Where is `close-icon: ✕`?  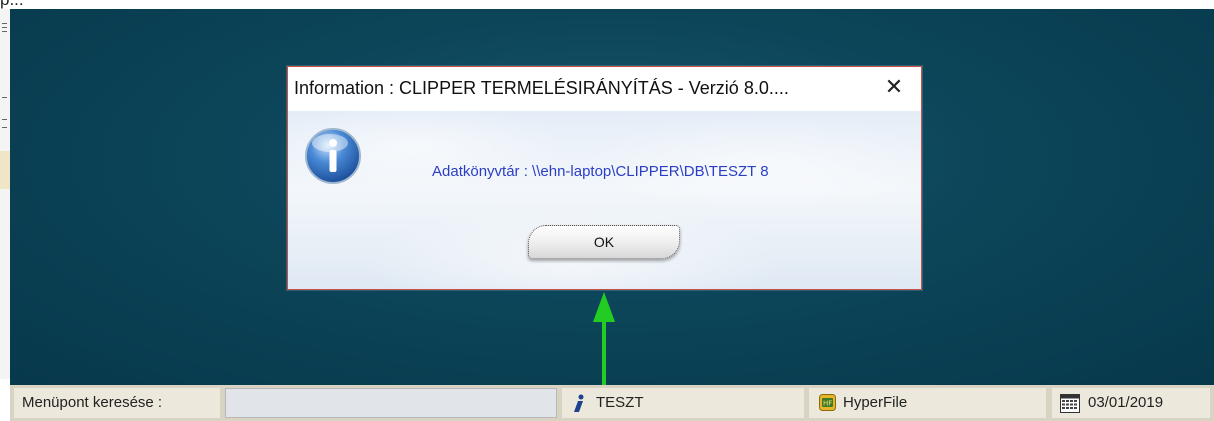 close-icon: ✕ is located at coordinates (894, 88).